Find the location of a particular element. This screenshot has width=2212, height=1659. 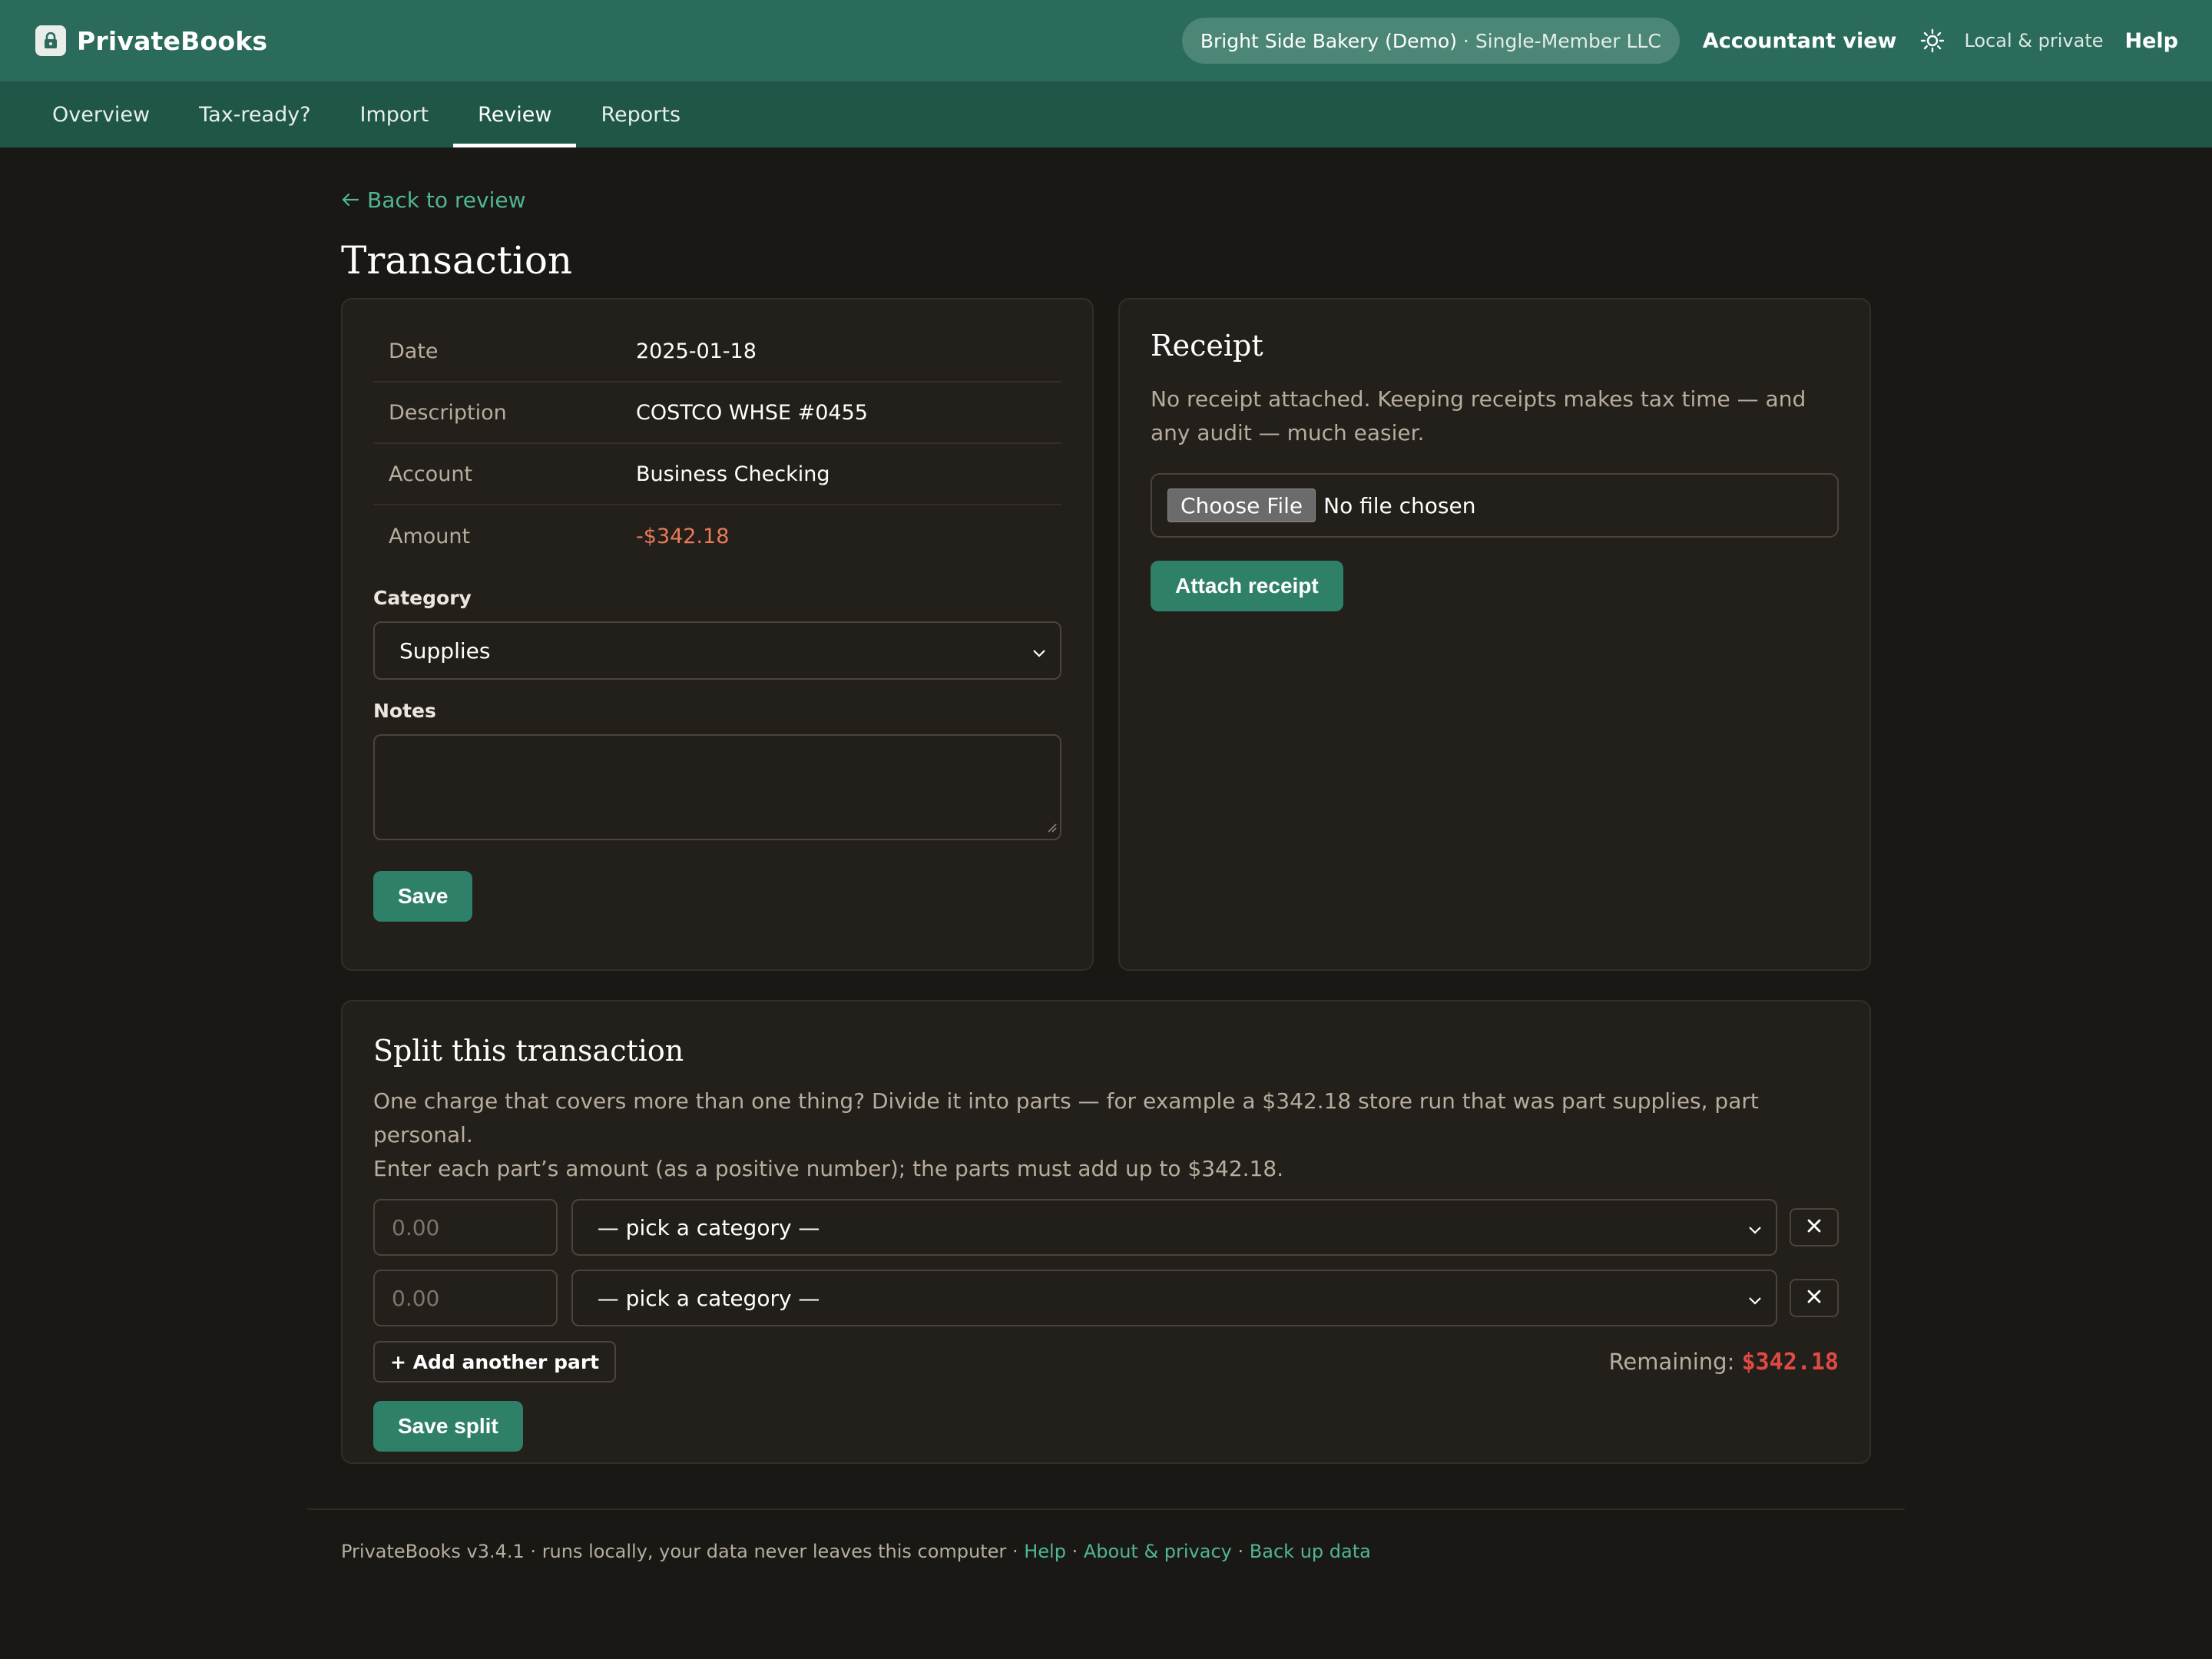

detail-row-amount: Amount -$342.18 is located at coordinates (717, 536).